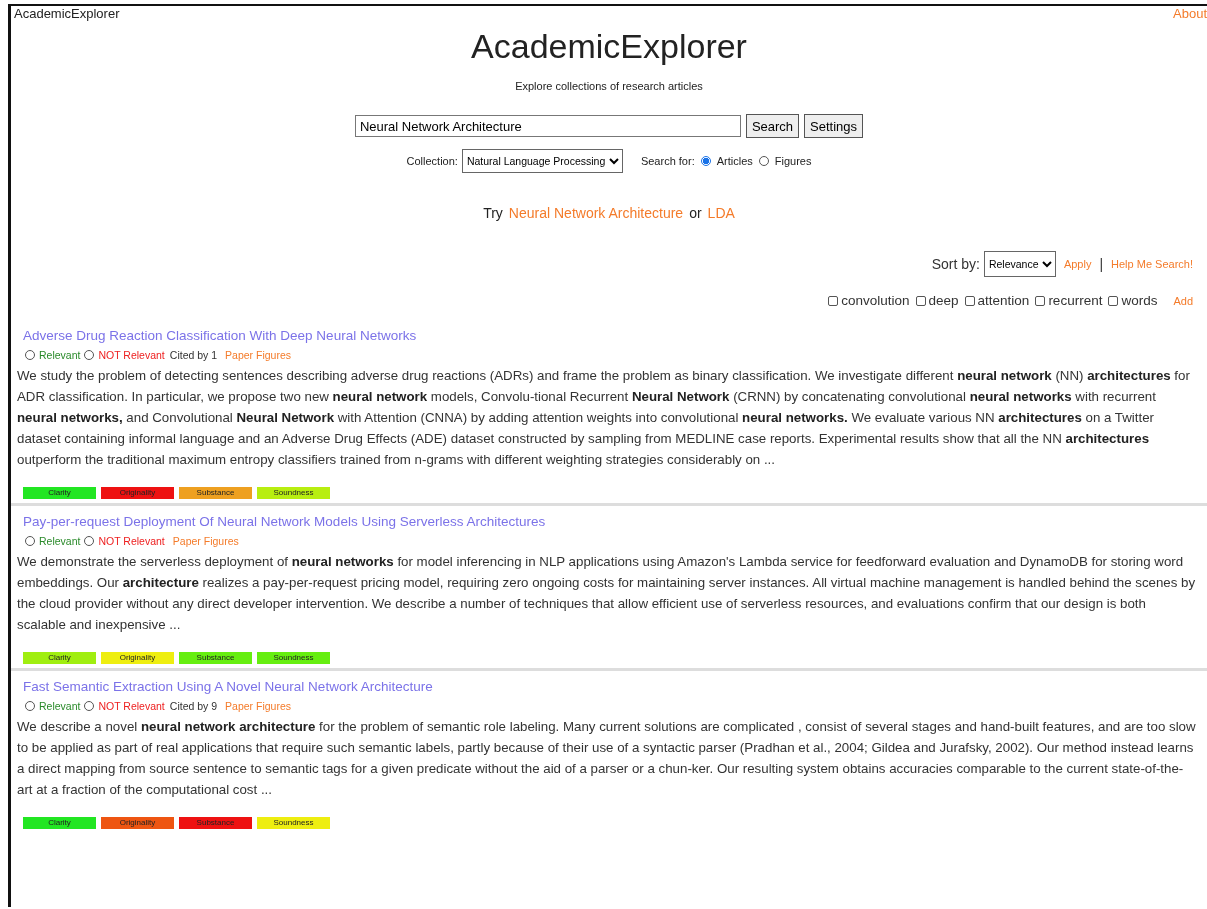  Describe the element at coordinates (1190, 13) in the screenshot. I see `about-link: About` at that location.